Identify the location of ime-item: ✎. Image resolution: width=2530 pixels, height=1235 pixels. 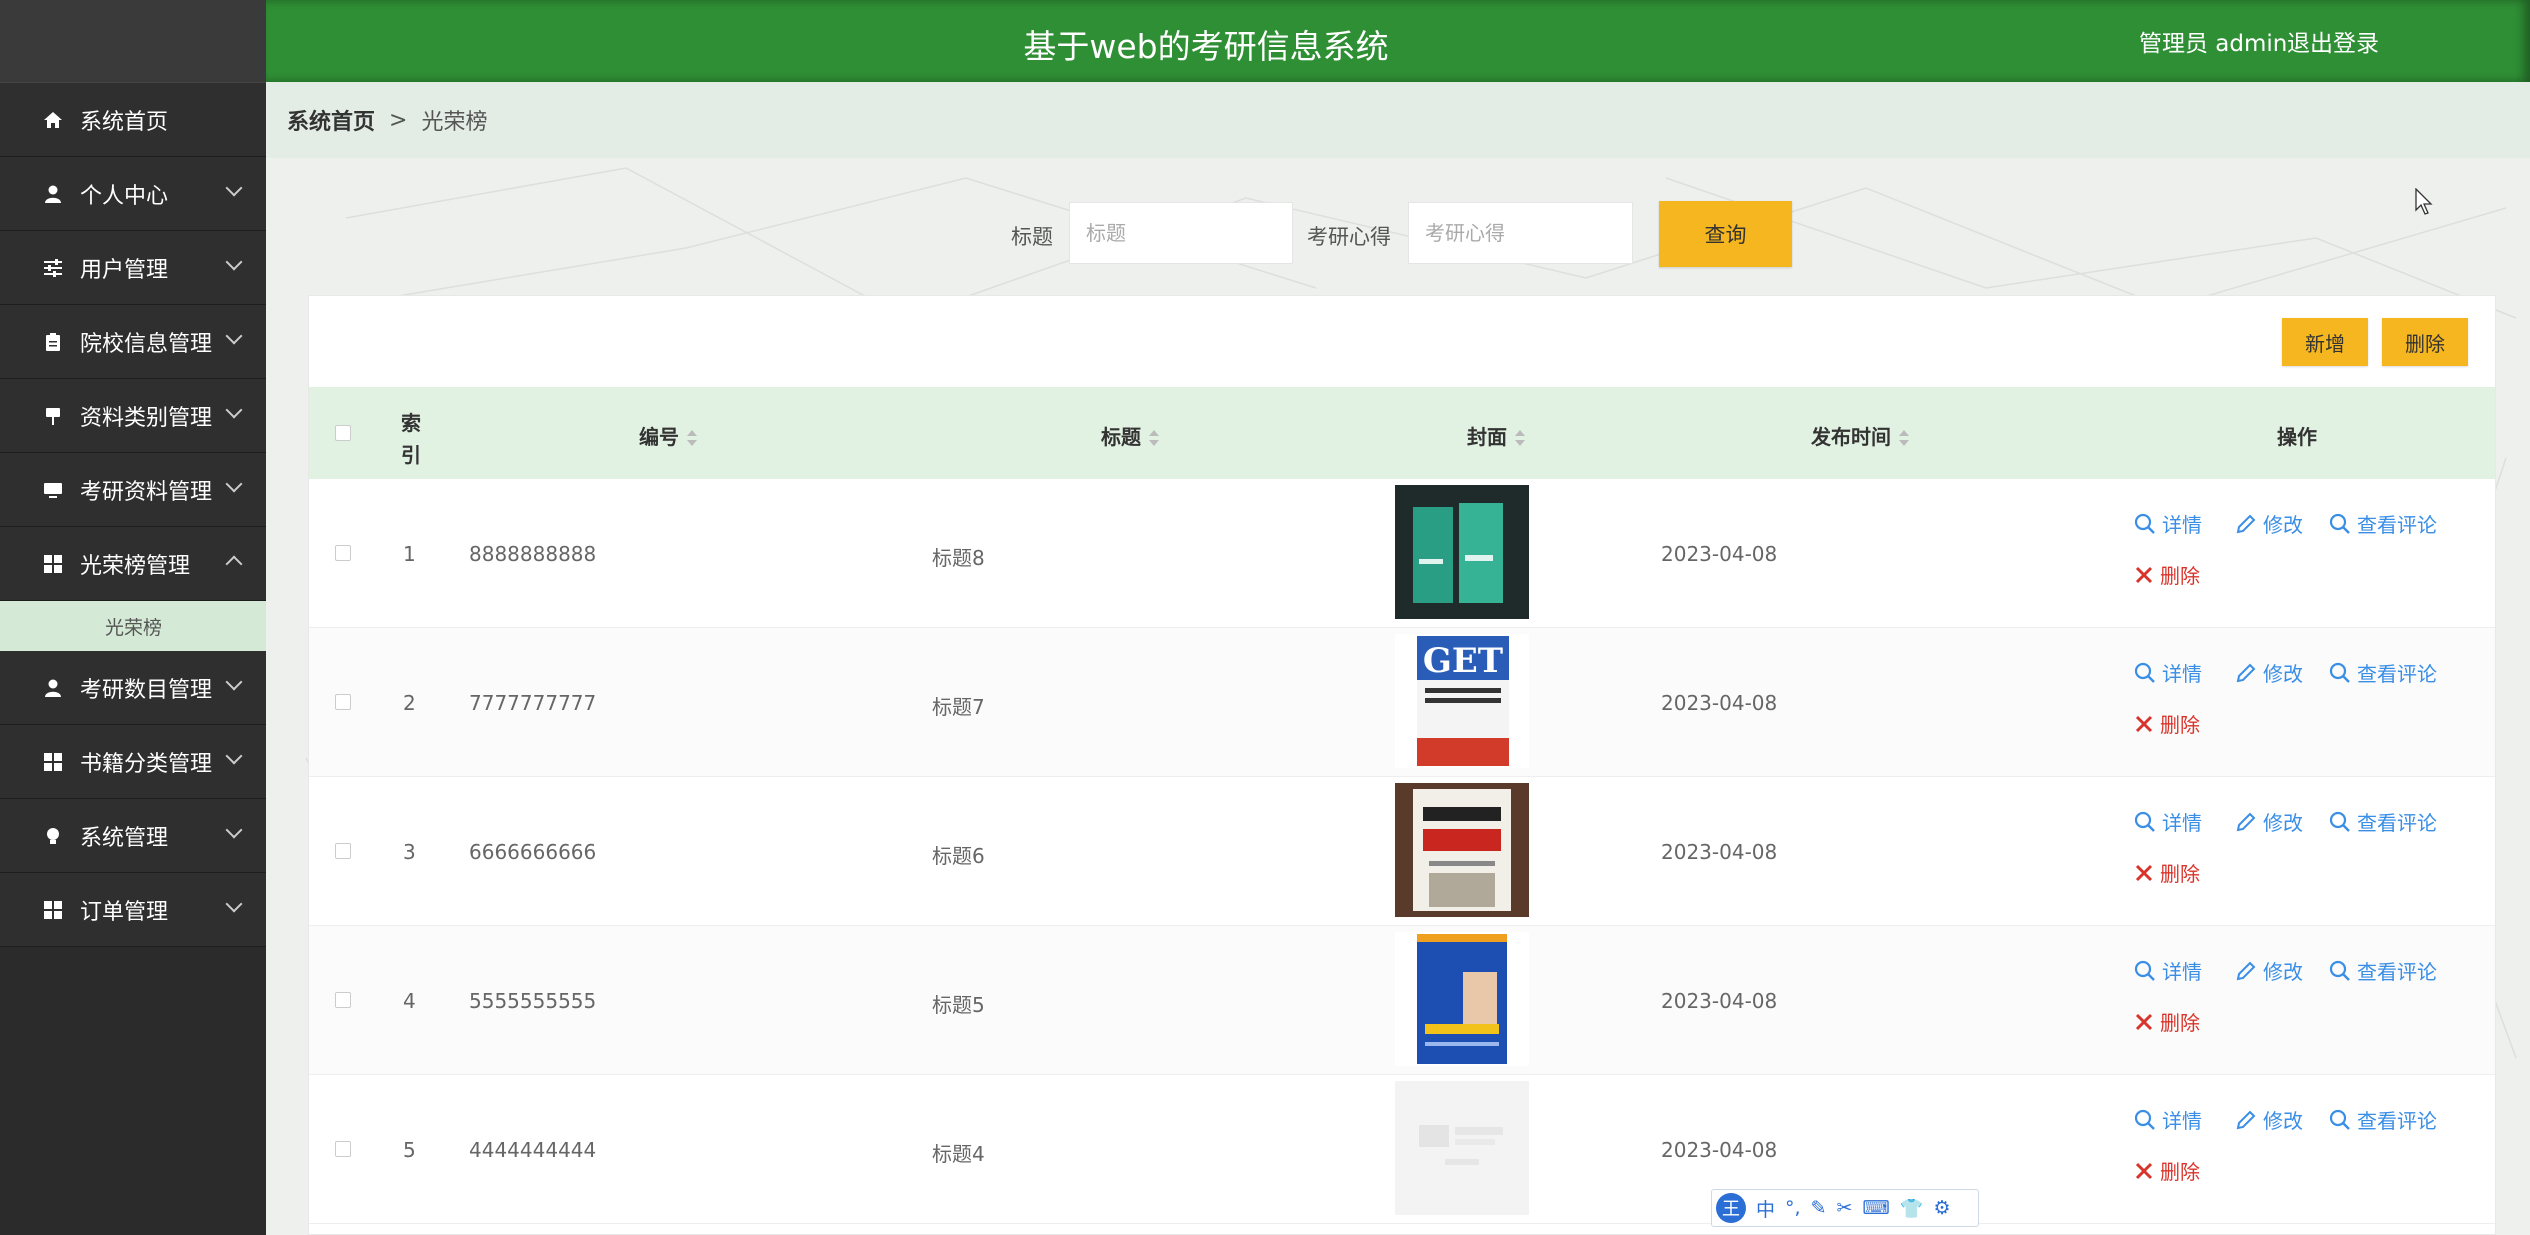
(1819, 1208).